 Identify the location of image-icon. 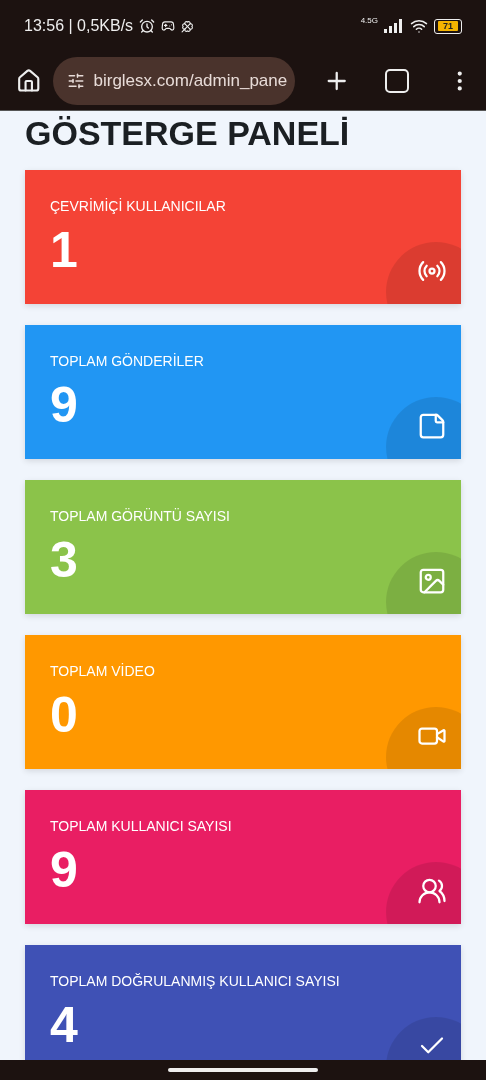
(432, 581).